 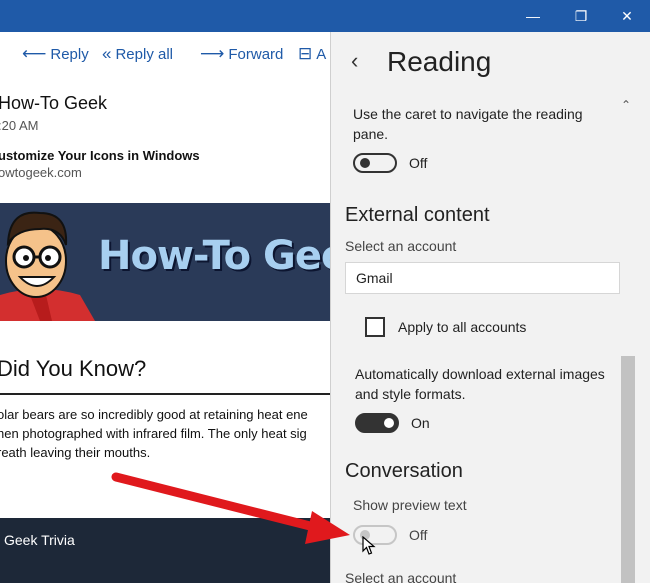 I want to click on auto-download-toggle, so click(x=377, y=423).